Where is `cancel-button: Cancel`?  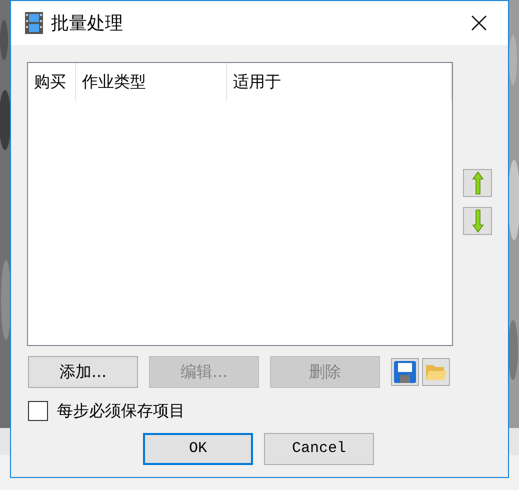 cancel-button: Cancel is located at coordinates (319, 449).